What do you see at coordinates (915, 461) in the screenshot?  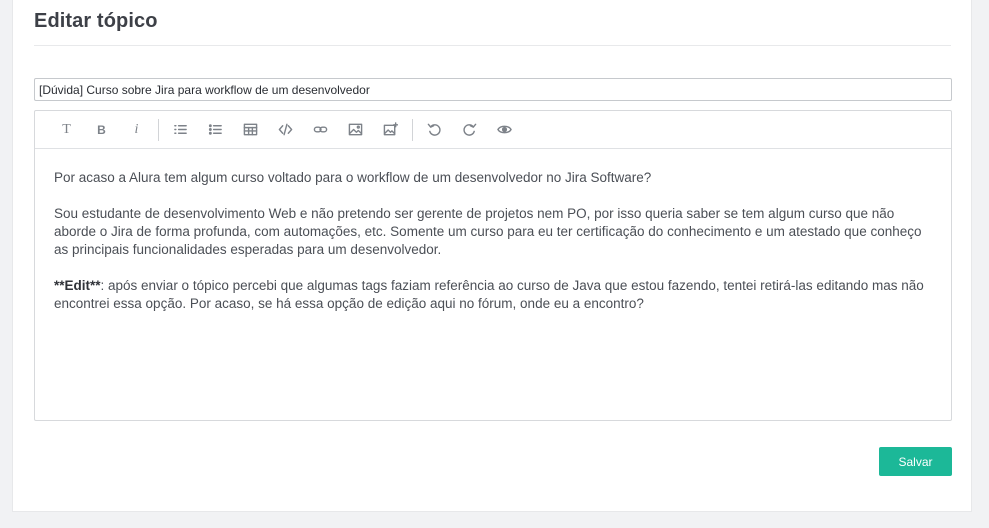 I see `save-button: Salvar` at bounding box center [915, 461].